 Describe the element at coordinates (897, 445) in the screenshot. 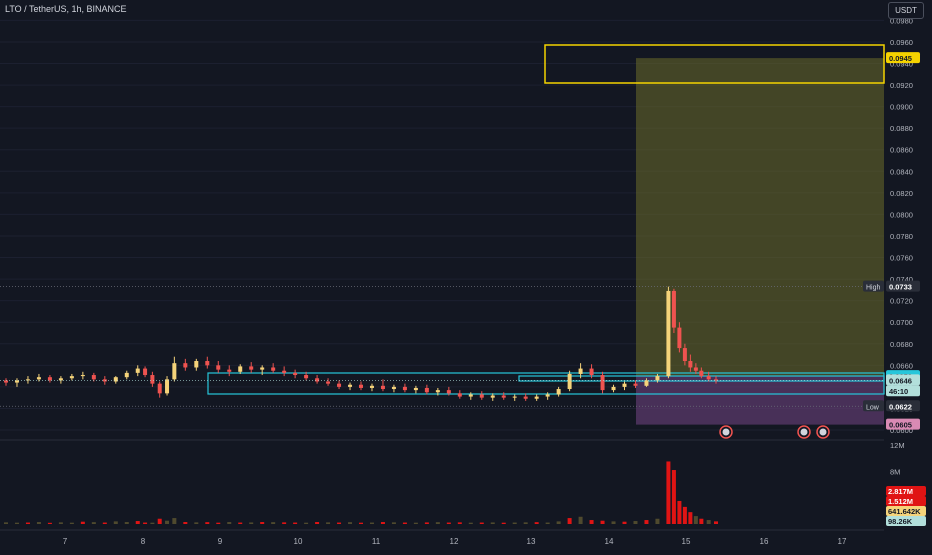

I see `volume-tick-label: 12M` at that location.